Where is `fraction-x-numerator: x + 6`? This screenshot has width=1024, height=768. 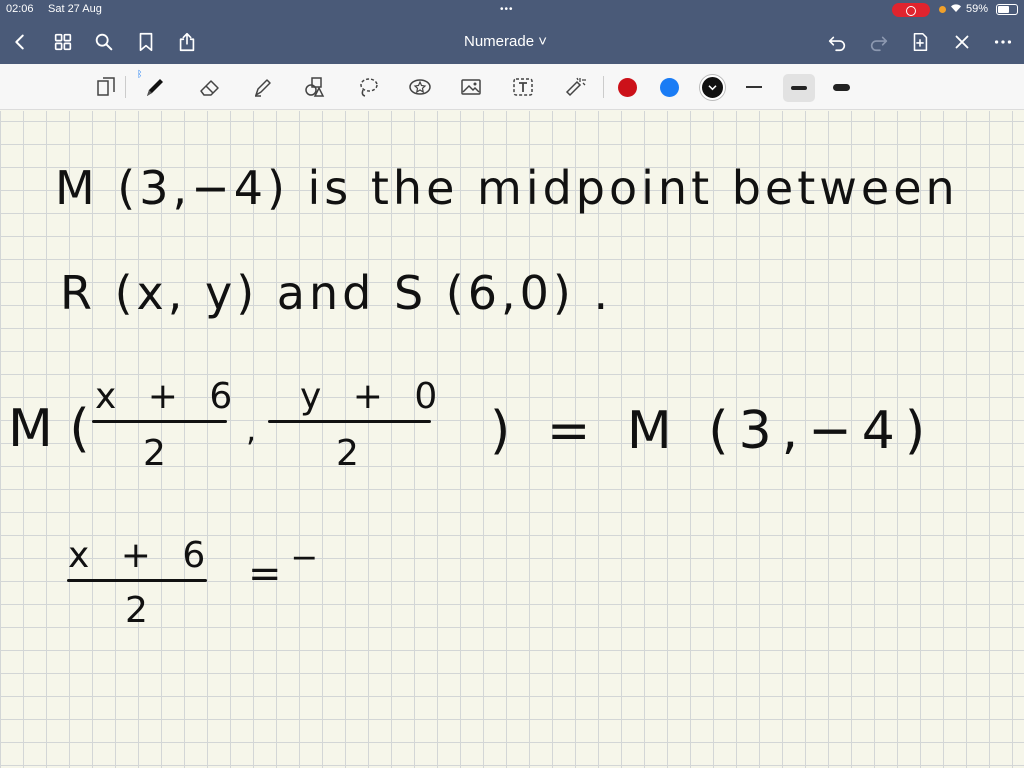 fraction-x-numerator: x + 6 is located at coordinates (169, 396).